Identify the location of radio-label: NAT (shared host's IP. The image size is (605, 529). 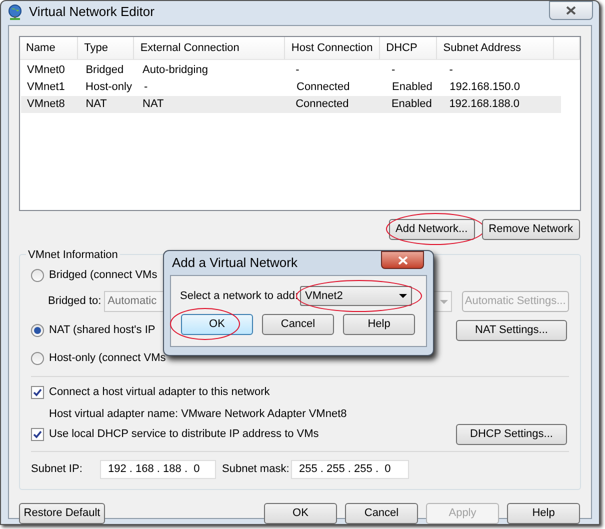
(102, 330).